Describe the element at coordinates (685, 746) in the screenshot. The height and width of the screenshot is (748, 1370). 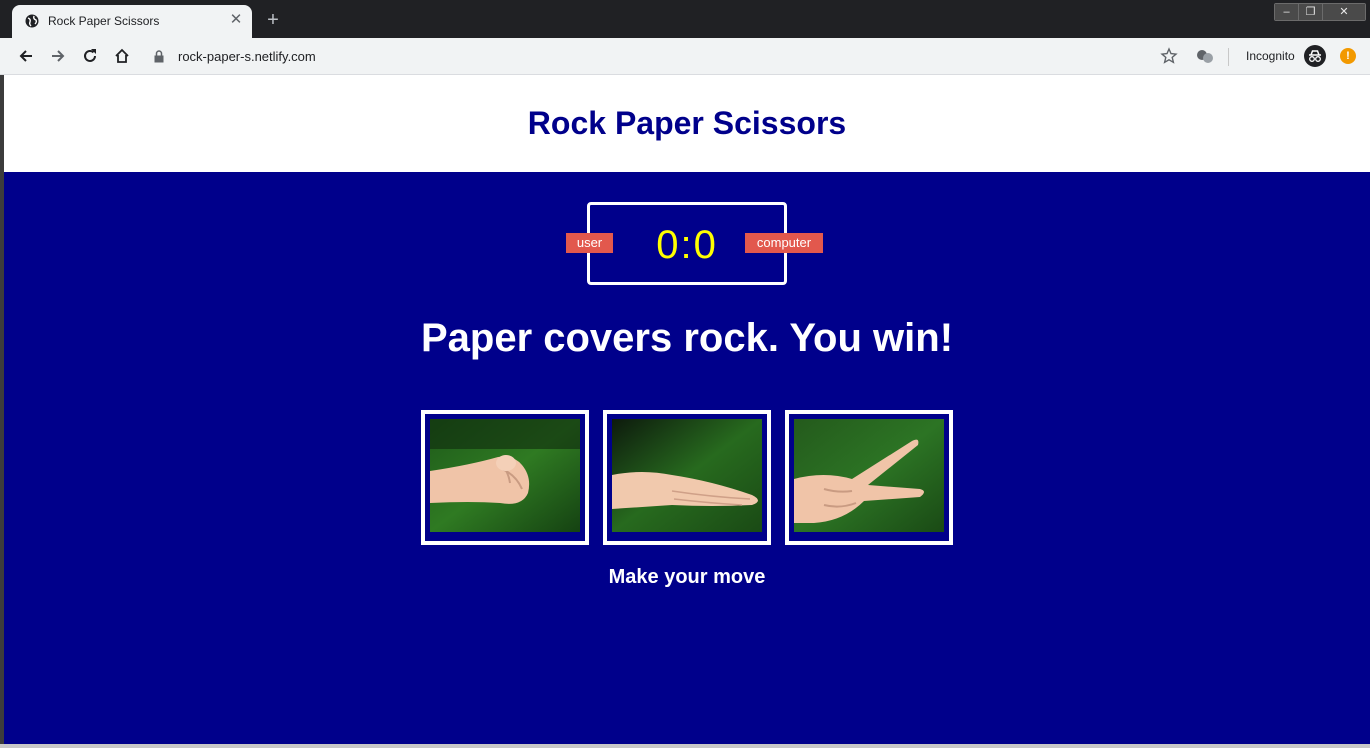
I see `window-bottom-edge` at that location.